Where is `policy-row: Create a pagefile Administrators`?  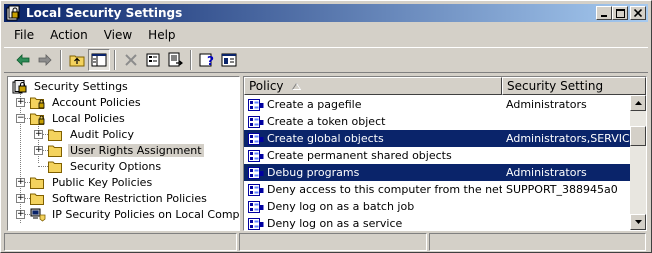
policy-row: Create a pagefile Administrators is located at coordinates (437, 104).